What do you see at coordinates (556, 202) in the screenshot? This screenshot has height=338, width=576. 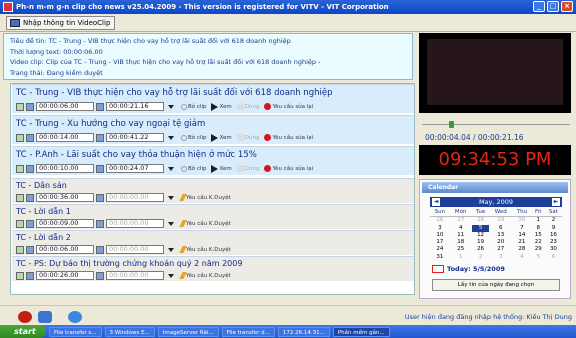 I see `next-month-button: ►` at bounding box center [556, 202].